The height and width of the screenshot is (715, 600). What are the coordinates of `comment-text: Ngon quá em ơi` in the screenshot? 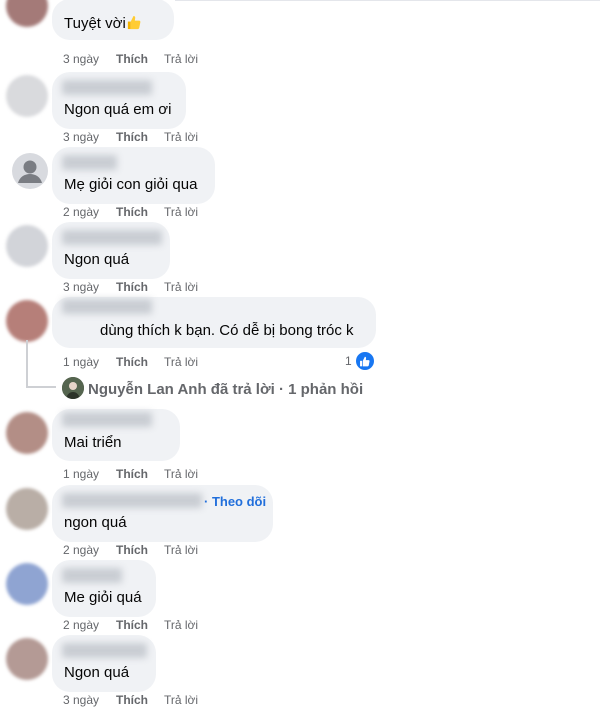 It's located at (118, 109).